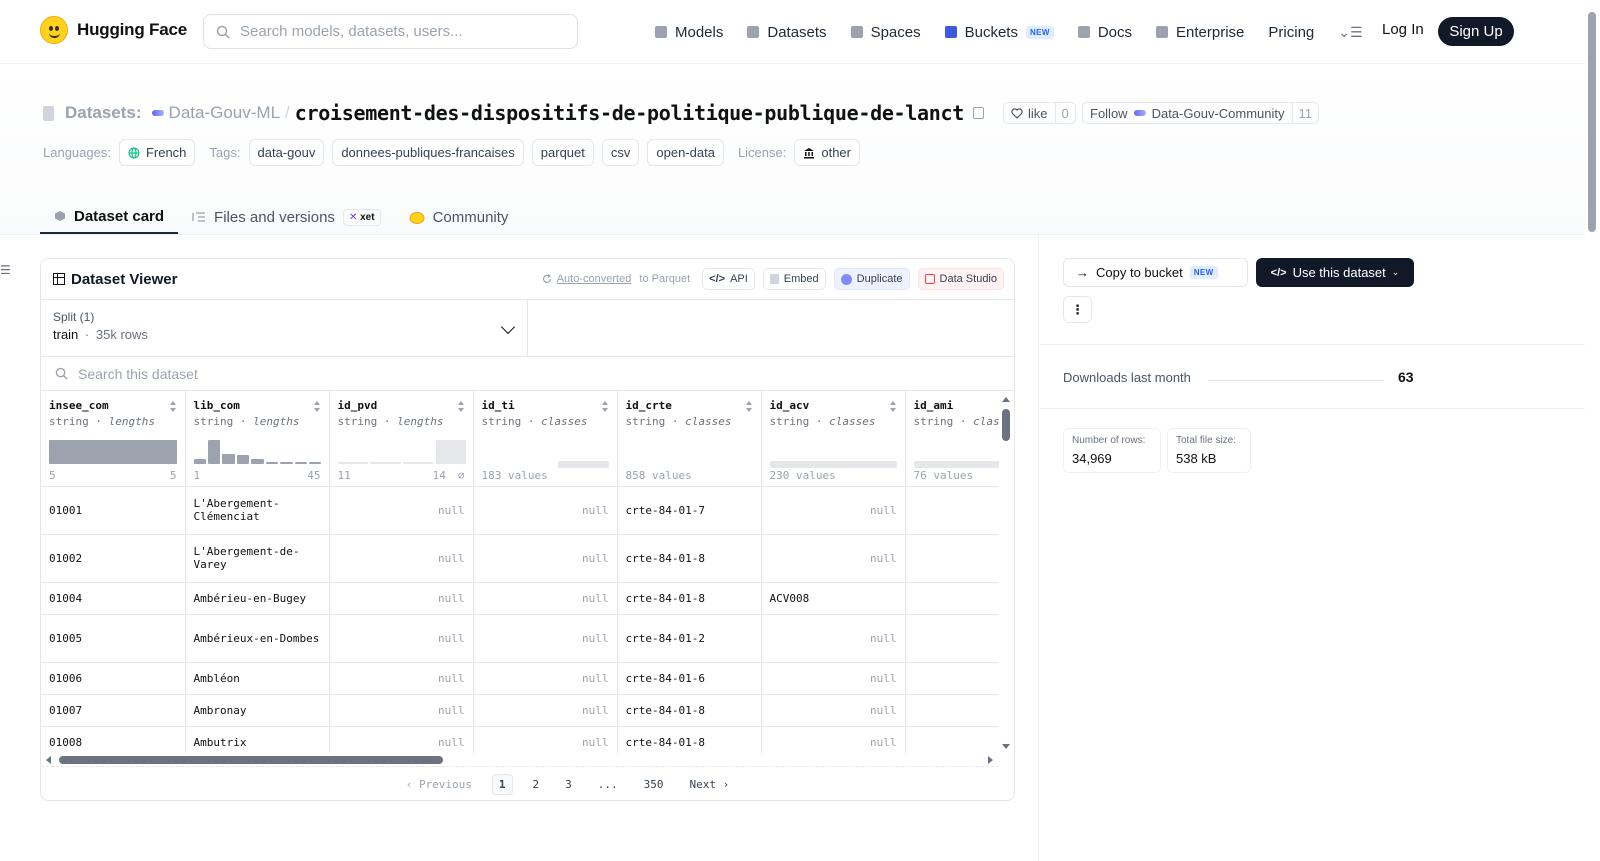 This screenshot has height=861, width=1600. Describe the element at coordinates (794, 279) in the screenshot. I see `embed-button: Embed` at that location.